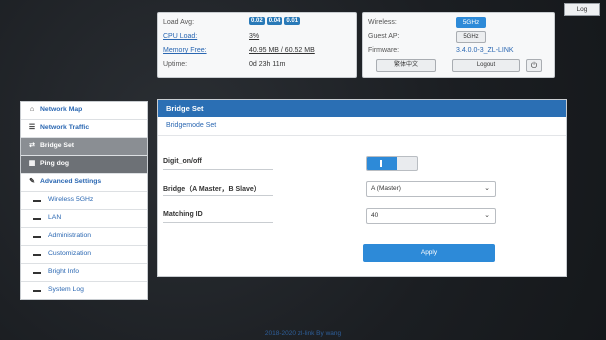 This screenshot has width=606, height=340. I want to click on matching-id-value: 40, so click(375, 215).